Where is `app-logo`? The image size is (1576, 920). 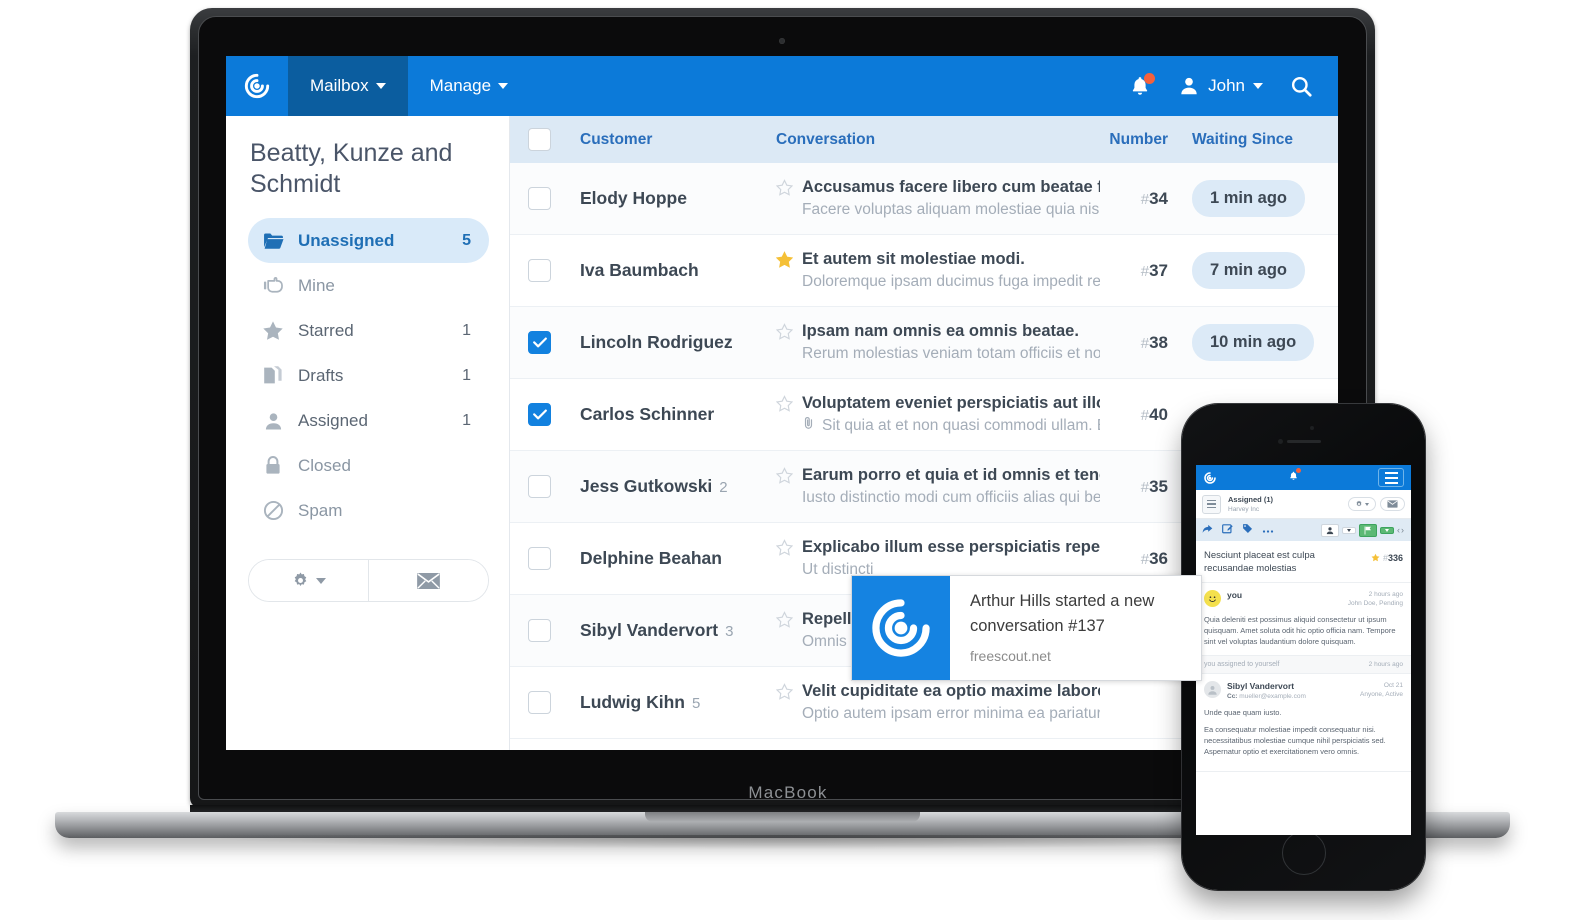
app-logo is located at coordinates (257, 86).